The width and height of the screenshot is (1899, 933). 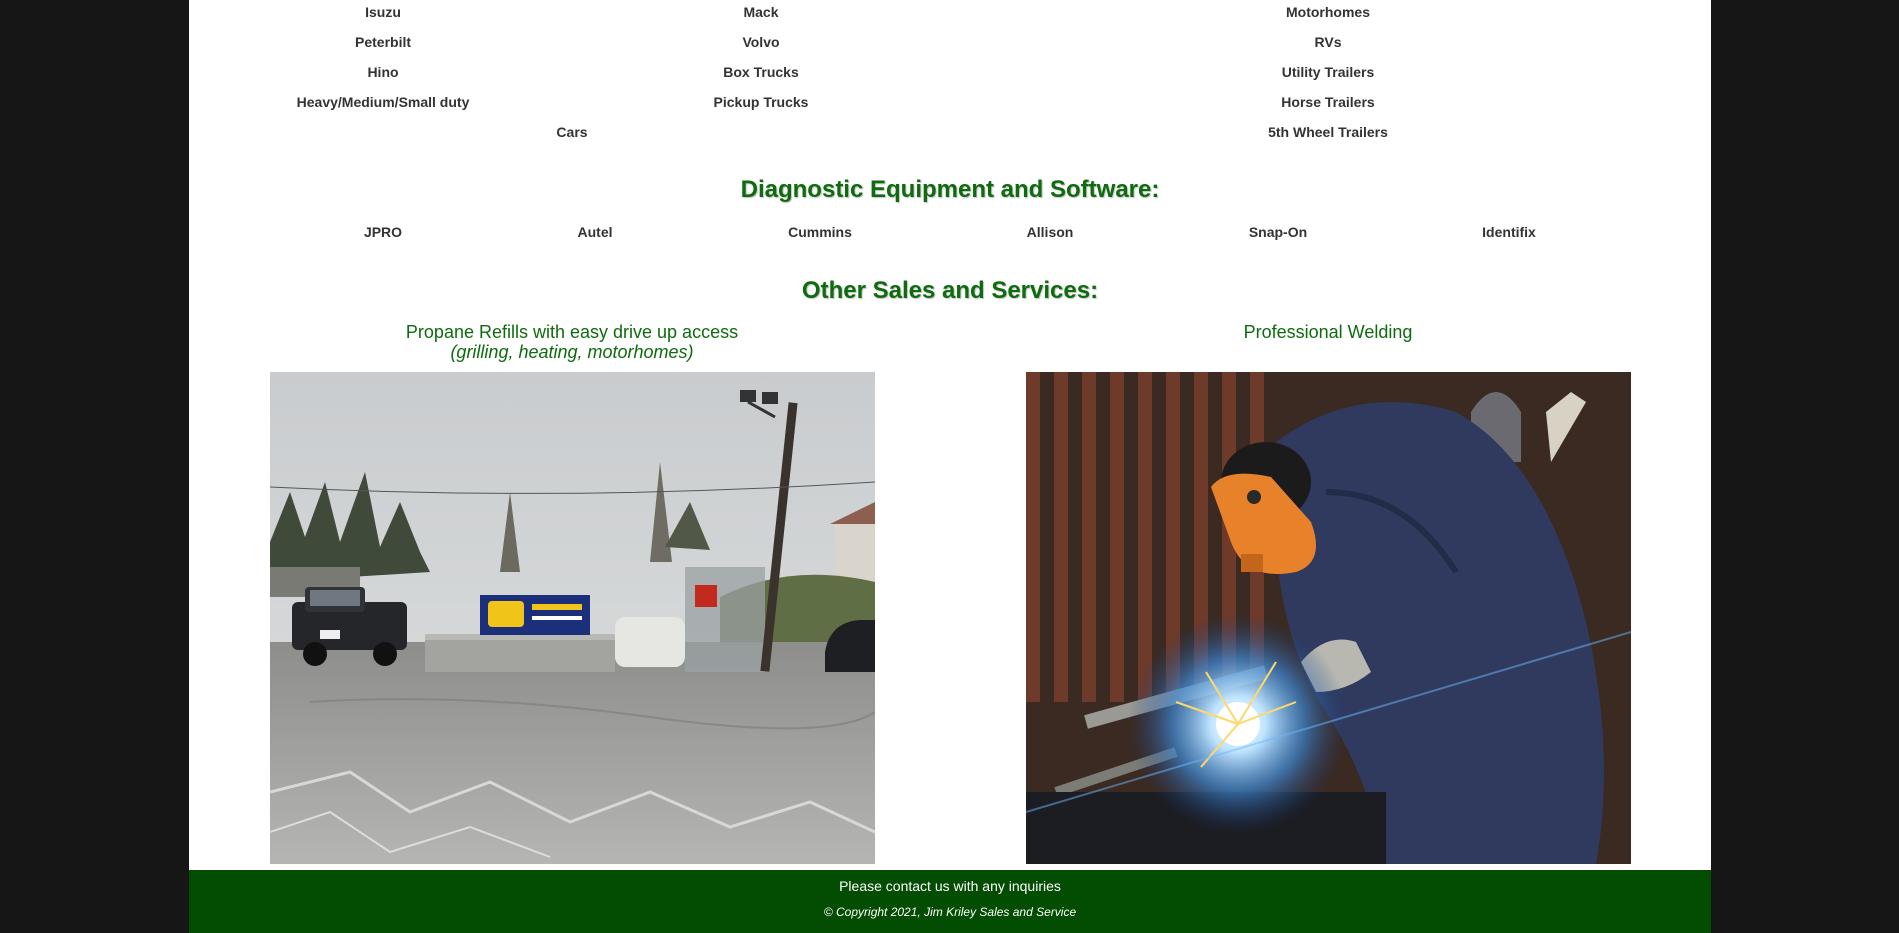 I want to click on diagnostic-item-autel: Autel, so click(x=595, y=232).